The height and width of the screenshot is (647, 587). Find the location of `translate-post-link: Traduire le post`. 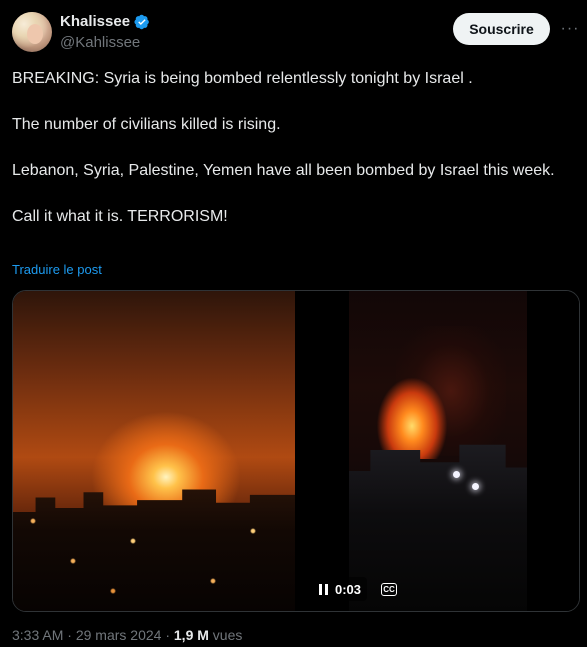

translate-post-link: Traduire le post is located at coordinates (57, 269).